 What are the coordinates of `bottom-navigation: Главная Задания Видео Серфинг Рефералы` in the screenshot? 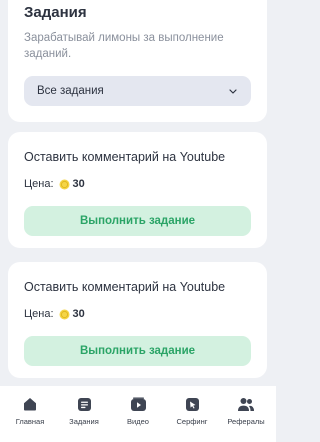 It's located at (138, 414).